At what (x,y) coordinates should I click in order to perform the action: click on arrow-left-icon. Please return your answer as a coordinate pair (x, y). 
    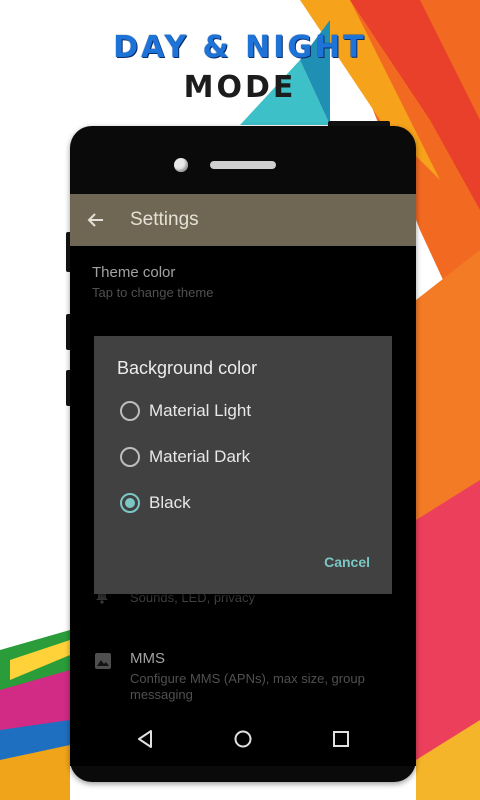
    Looking at the image, I should click on (96, 220).